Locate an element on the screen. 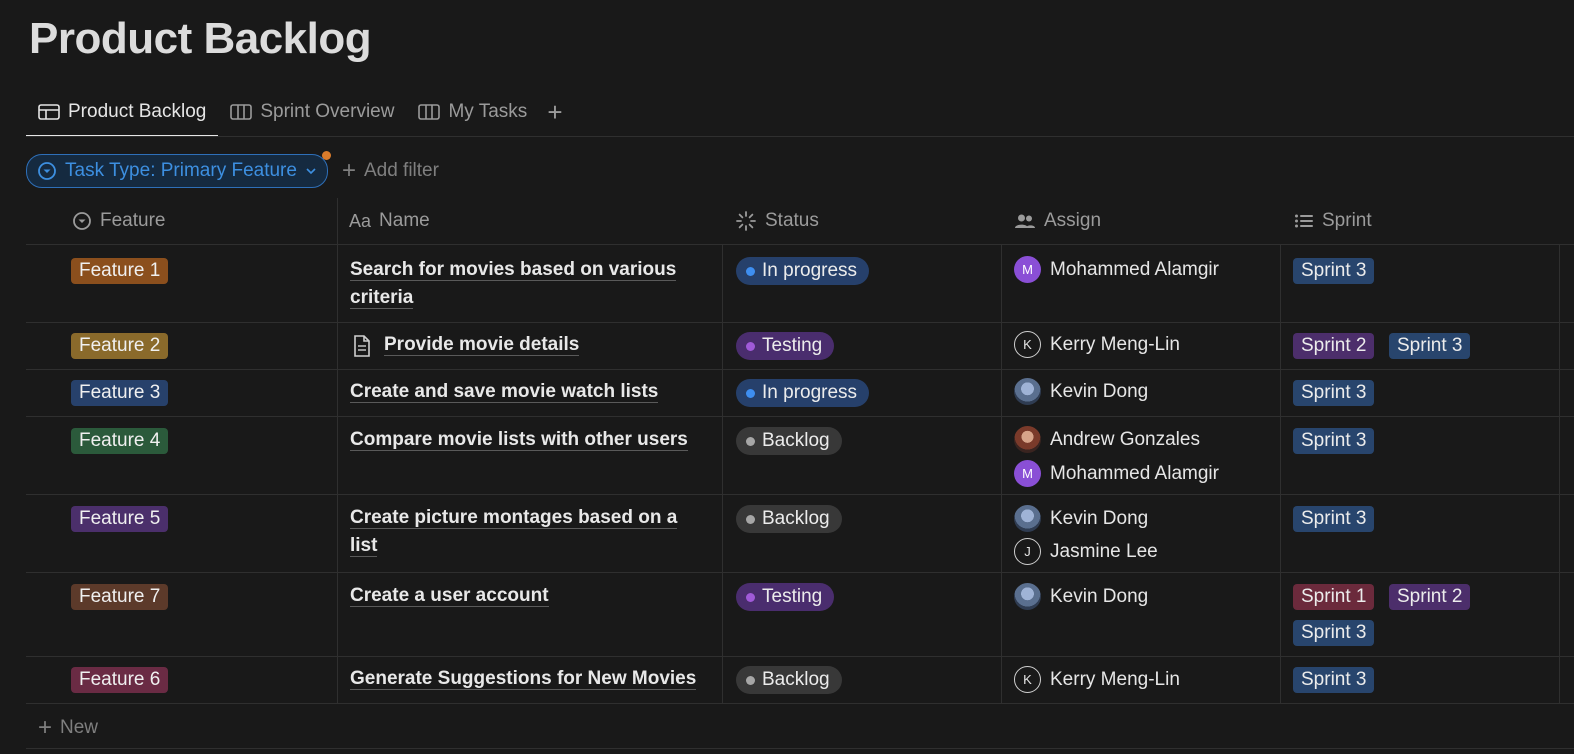  feature-tag: Feature 2 is located at coordinates (120, 346).